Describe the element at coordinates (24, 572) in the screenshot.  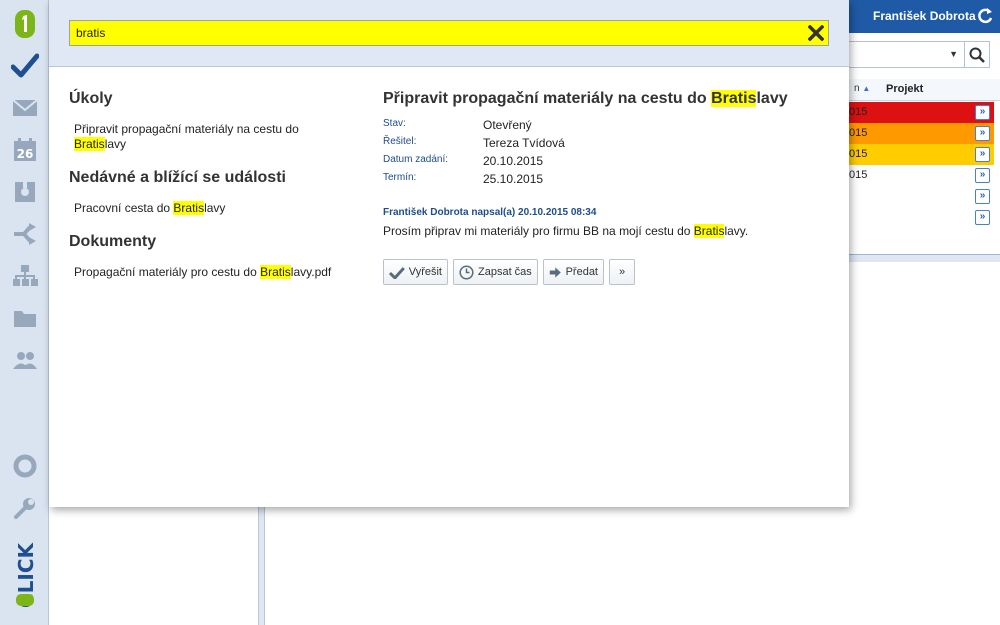
I see `oneclick-brand-logo: CLICK` at that location.